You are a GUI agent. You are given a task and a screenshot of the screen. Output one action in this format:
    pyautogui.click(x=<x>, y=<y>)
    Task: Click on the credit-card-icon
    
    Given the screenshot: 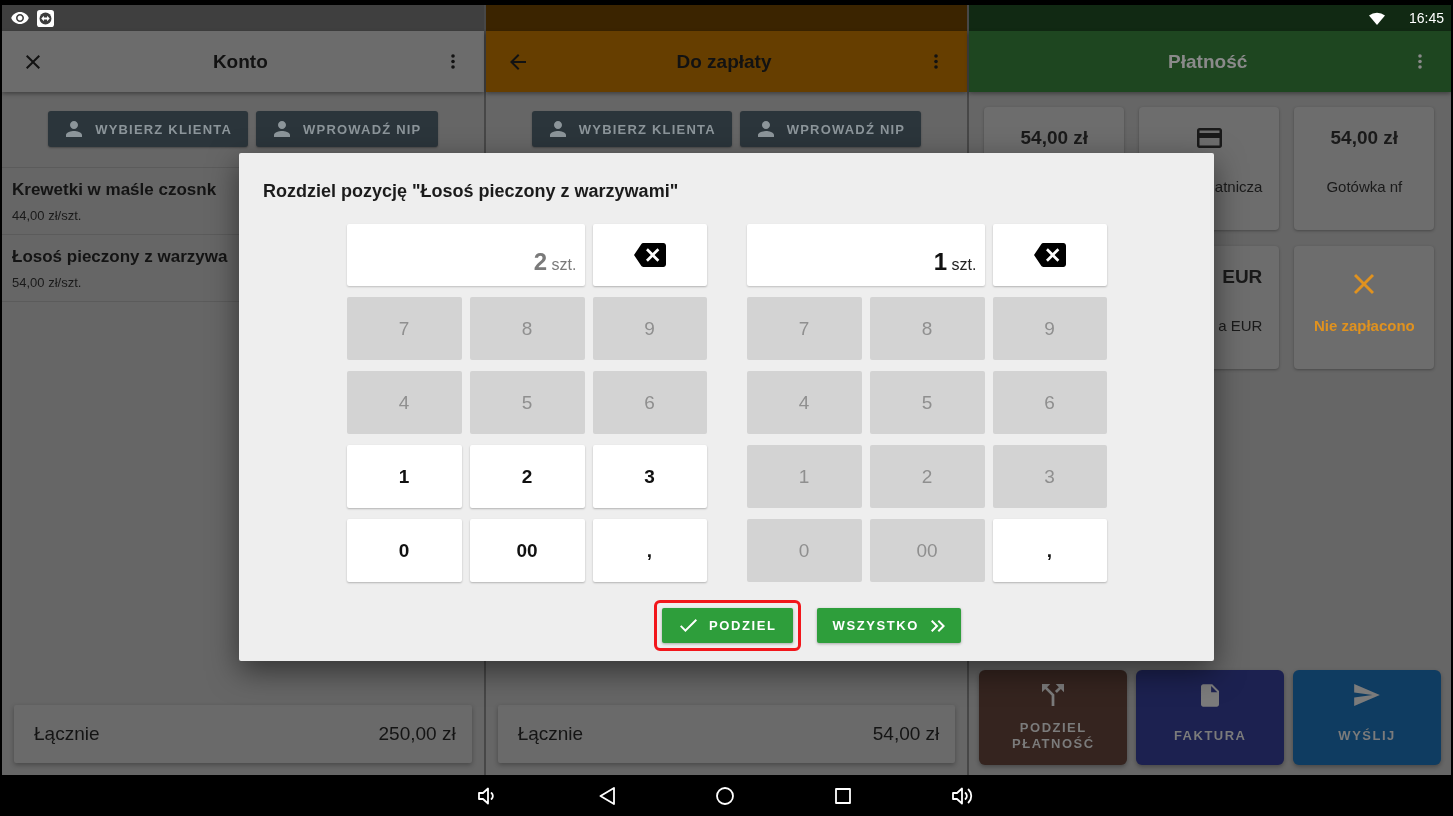 What is the action you would take?
    pyautogui.click(x=1209, y=138)
    